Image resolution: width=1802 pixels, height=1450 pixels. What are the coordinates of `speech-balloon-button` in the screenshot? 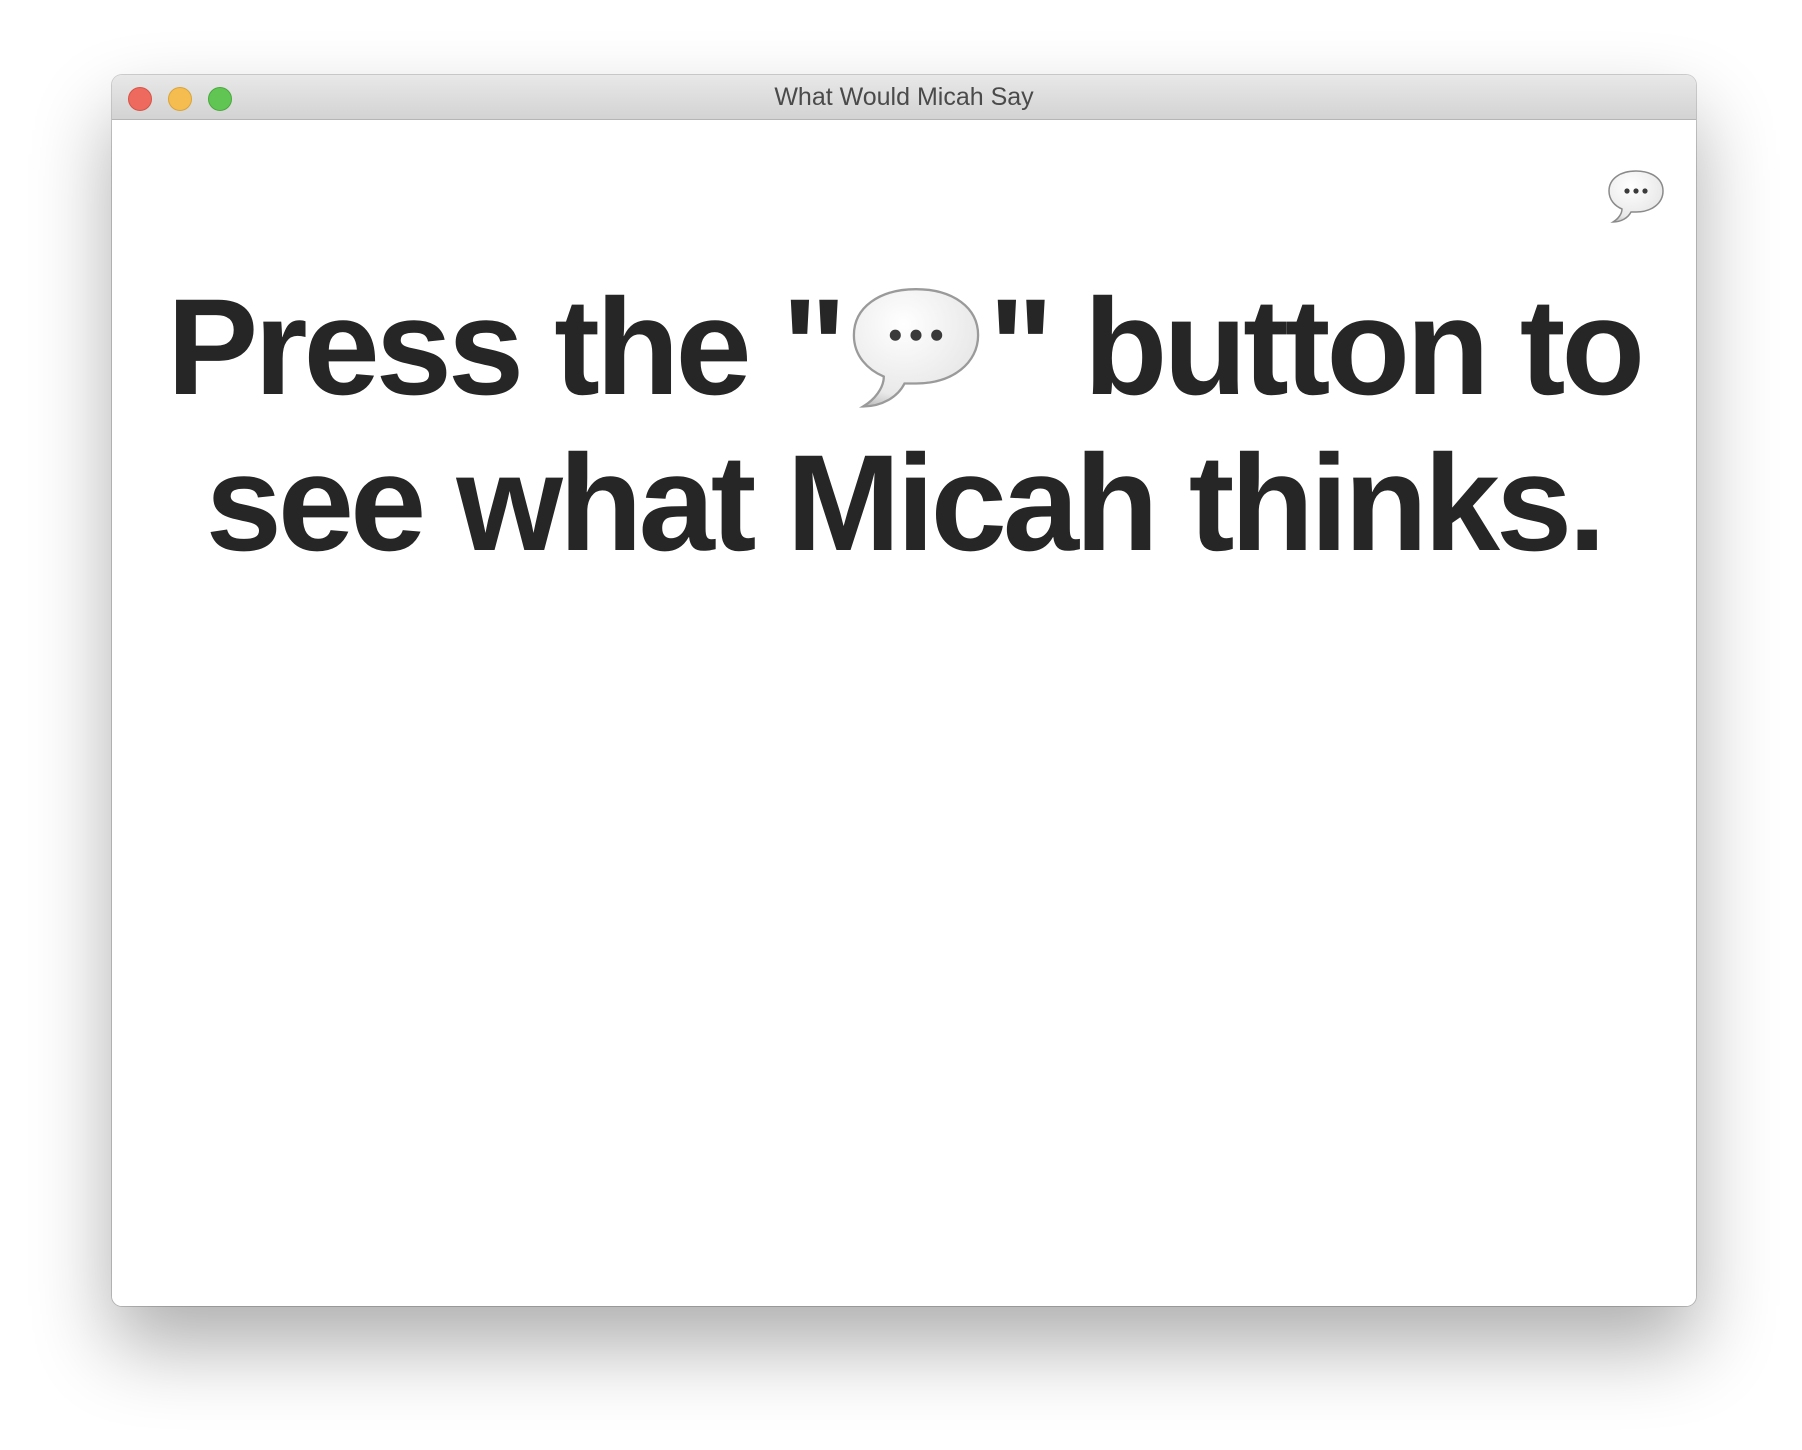 It's located at (1636, 197).